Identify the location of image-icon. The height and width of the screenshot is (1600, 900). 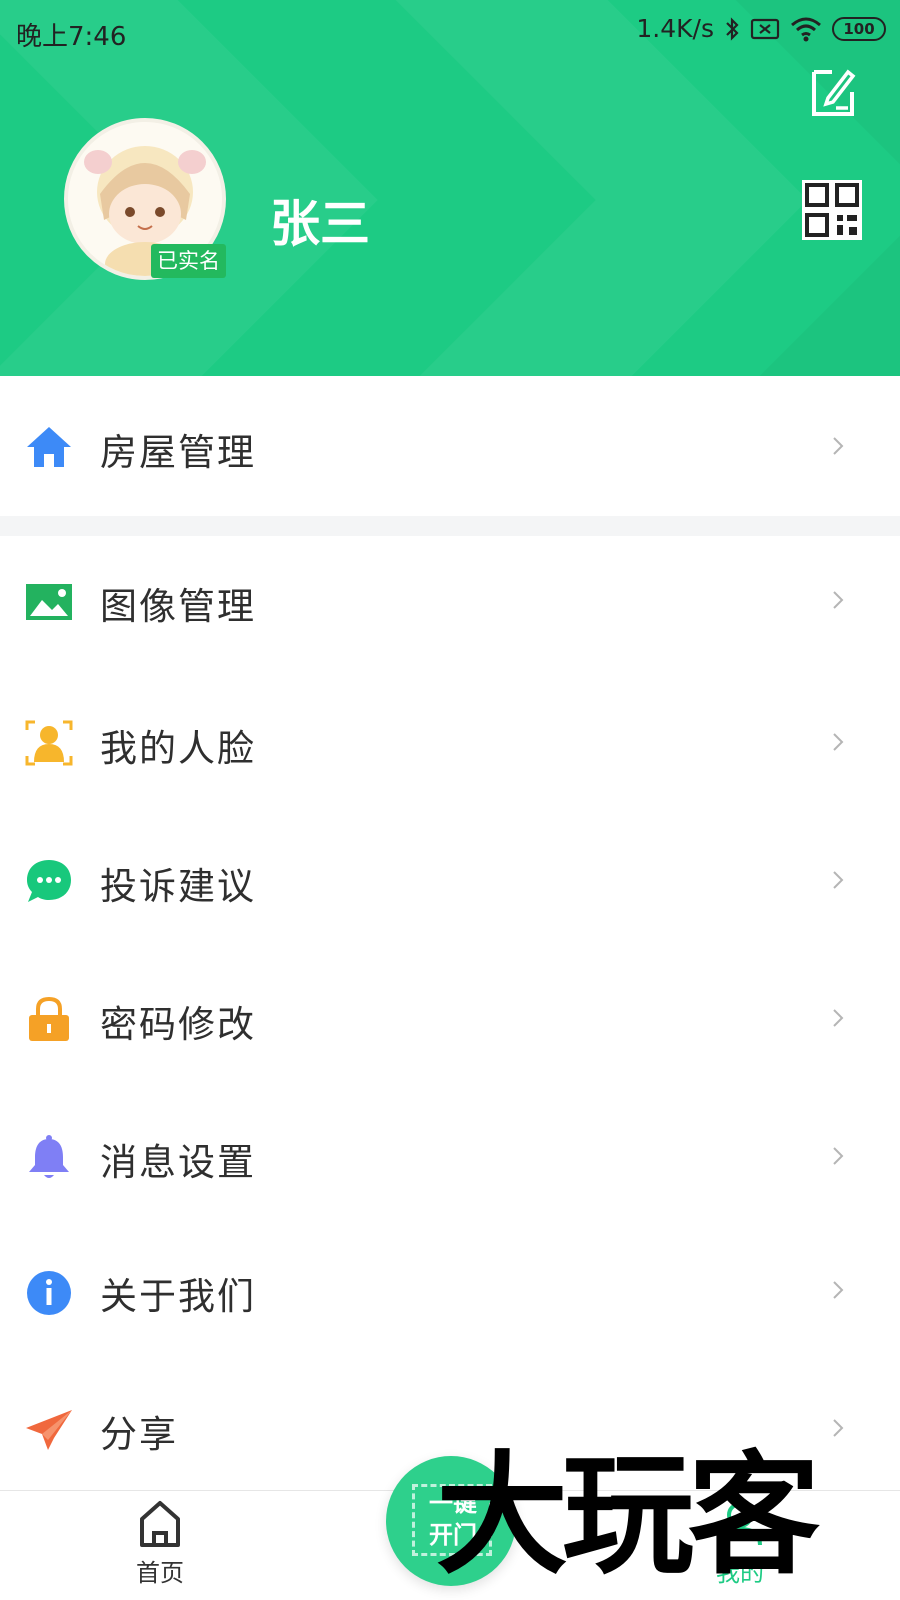
(49, 602).